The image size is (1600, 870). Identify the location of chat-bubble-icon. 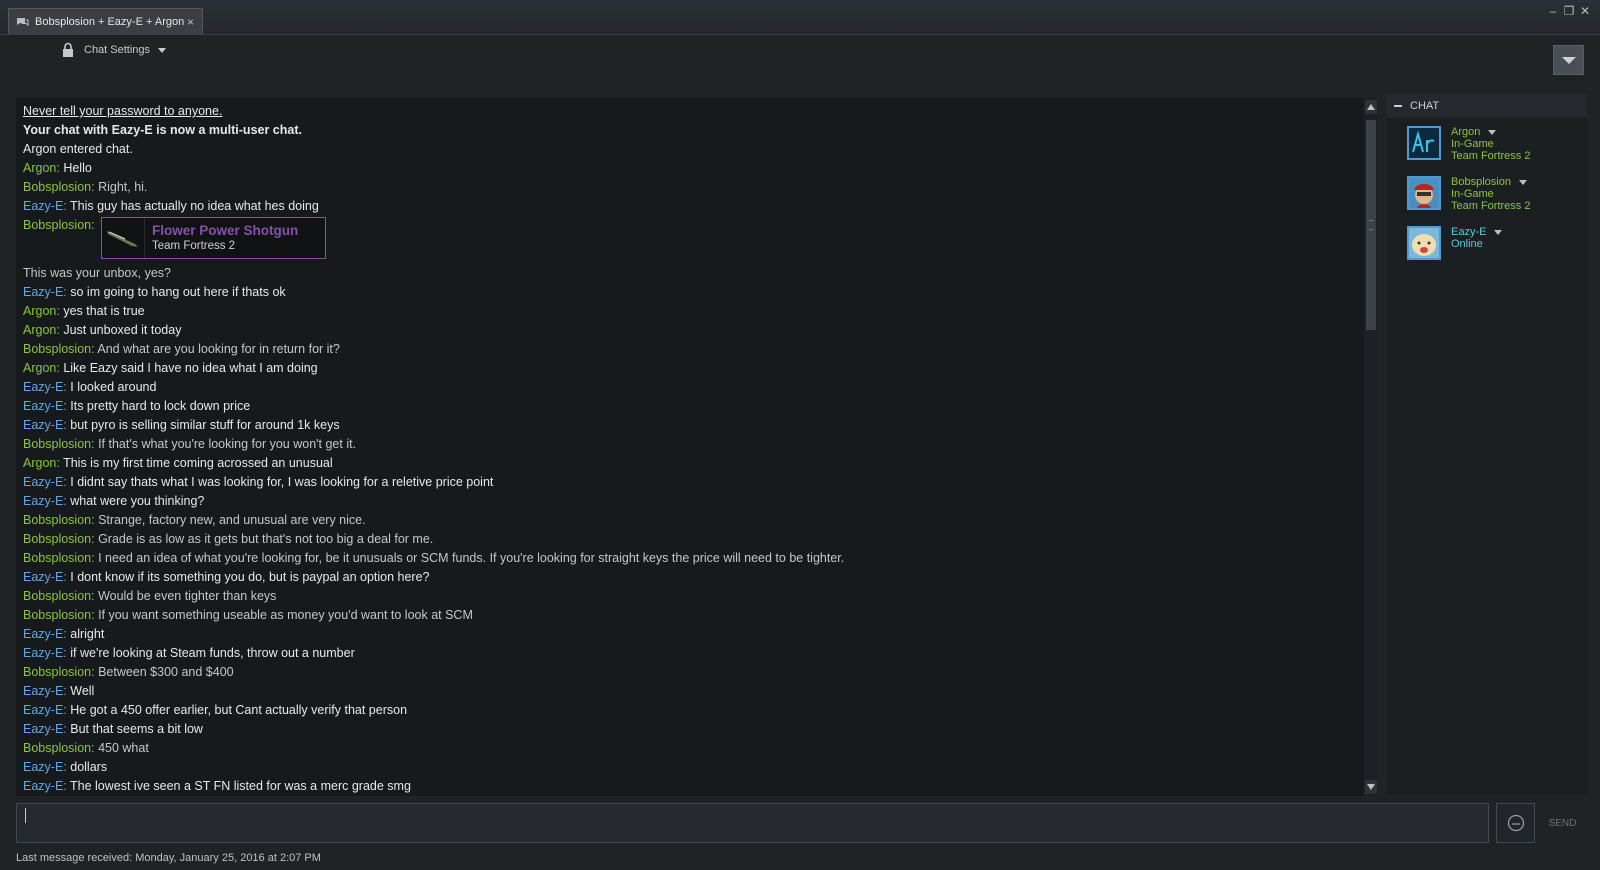
(22, 22).